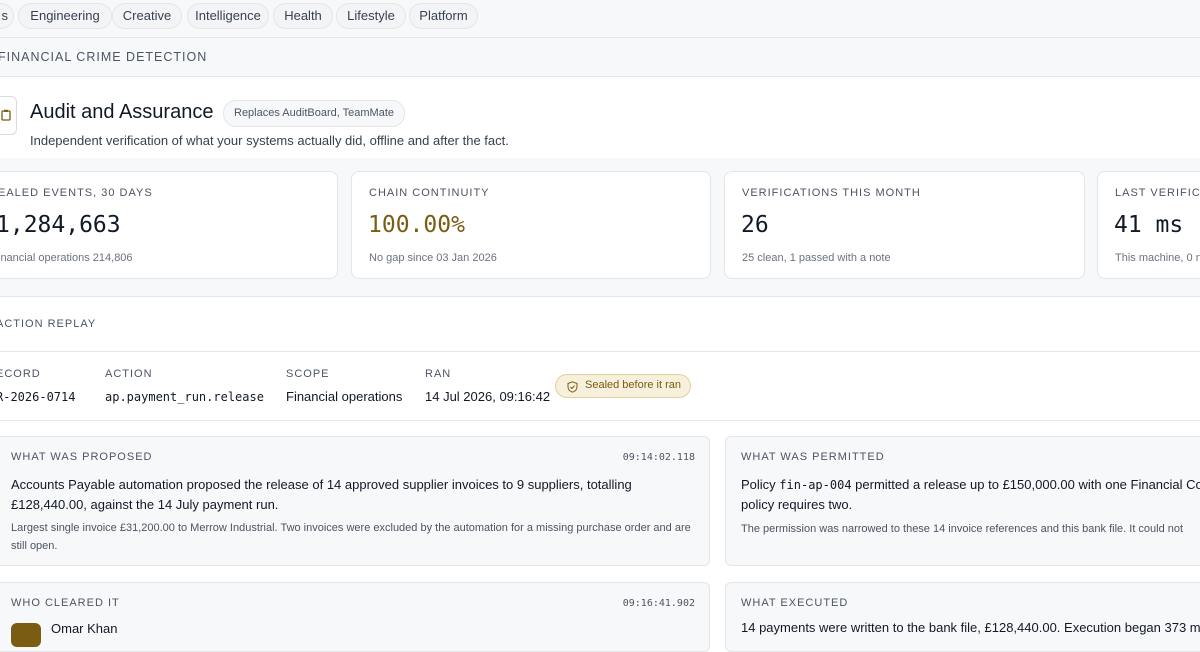 The image size is (1200, 652). What do you see at coordinates (795, 603) in the screenshot?
I see `panel-title: WHAT EXECUTED` at bounding box center [795, 603].